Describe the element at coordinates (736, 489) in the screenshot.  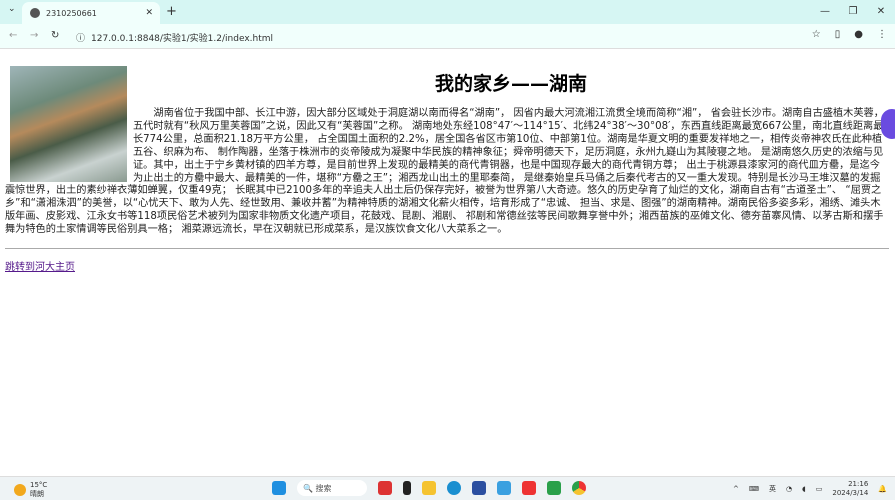
I see `tray-expand-icon: ^` at that location.